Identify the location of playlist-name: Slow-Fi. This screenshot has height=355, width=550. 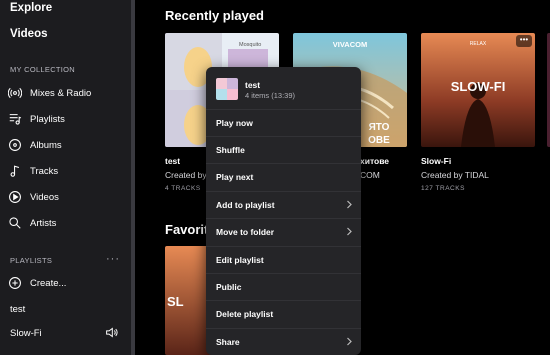
(26, 333).